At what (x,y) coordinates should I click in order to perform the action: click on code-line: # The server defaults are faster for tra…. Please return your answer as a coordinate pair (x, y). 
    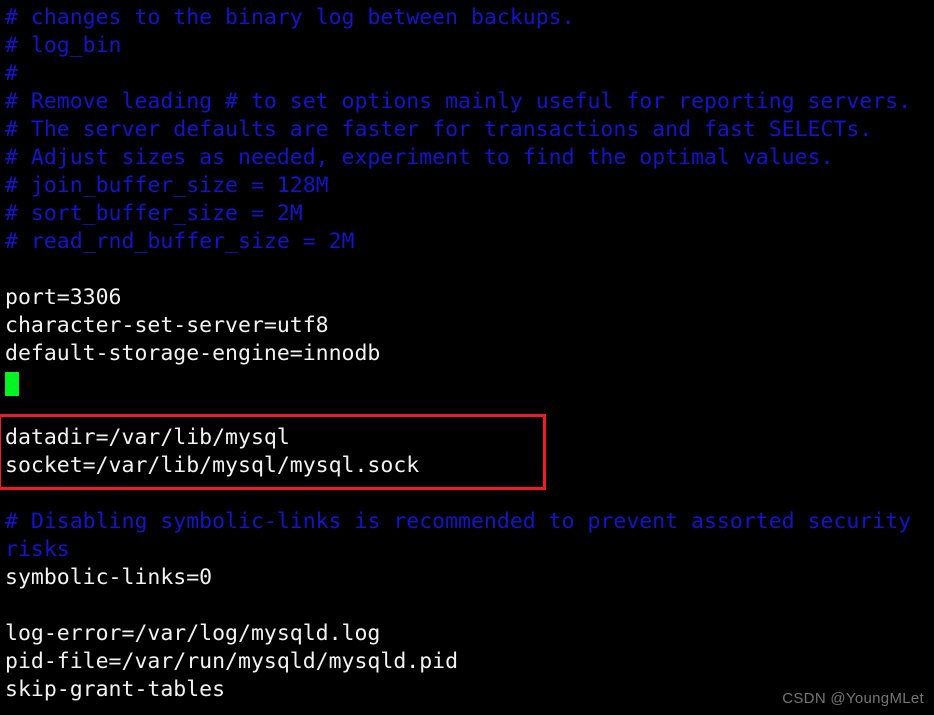
    Looking at the image, I should click on (439, 129).